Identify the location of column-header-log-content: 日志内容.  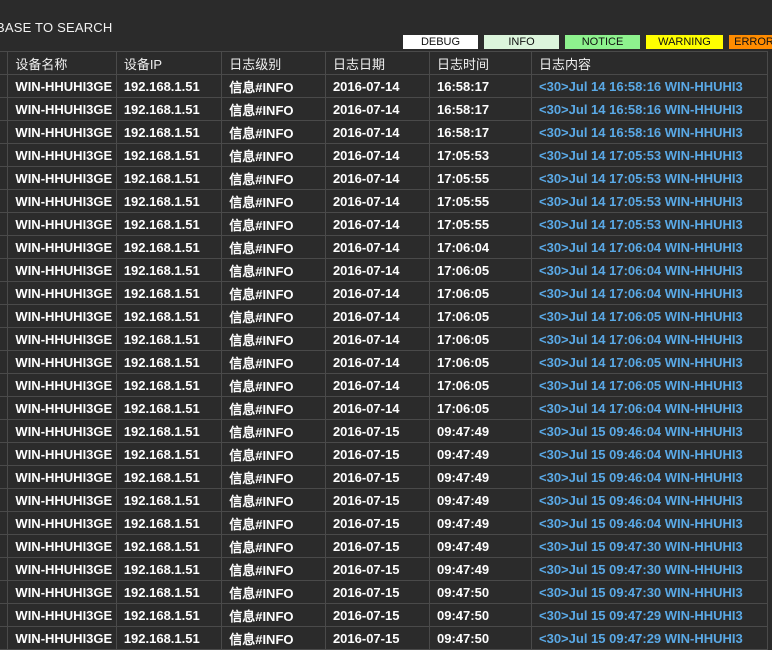
(649, 63).